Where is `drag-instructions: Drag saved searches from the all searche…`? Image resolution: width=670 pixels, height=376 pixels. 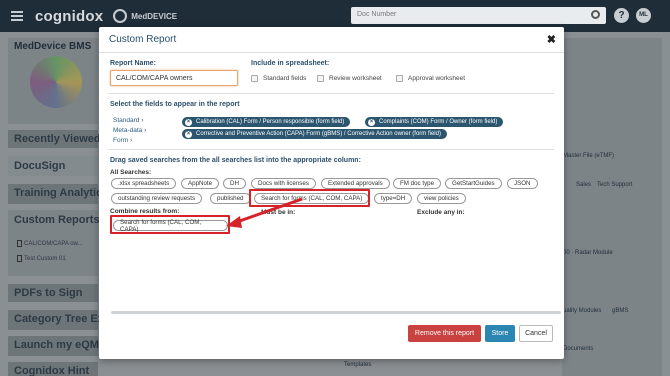 drag-instructions: Drag saved searches from the all searche… is located at coordinates (235, 160).